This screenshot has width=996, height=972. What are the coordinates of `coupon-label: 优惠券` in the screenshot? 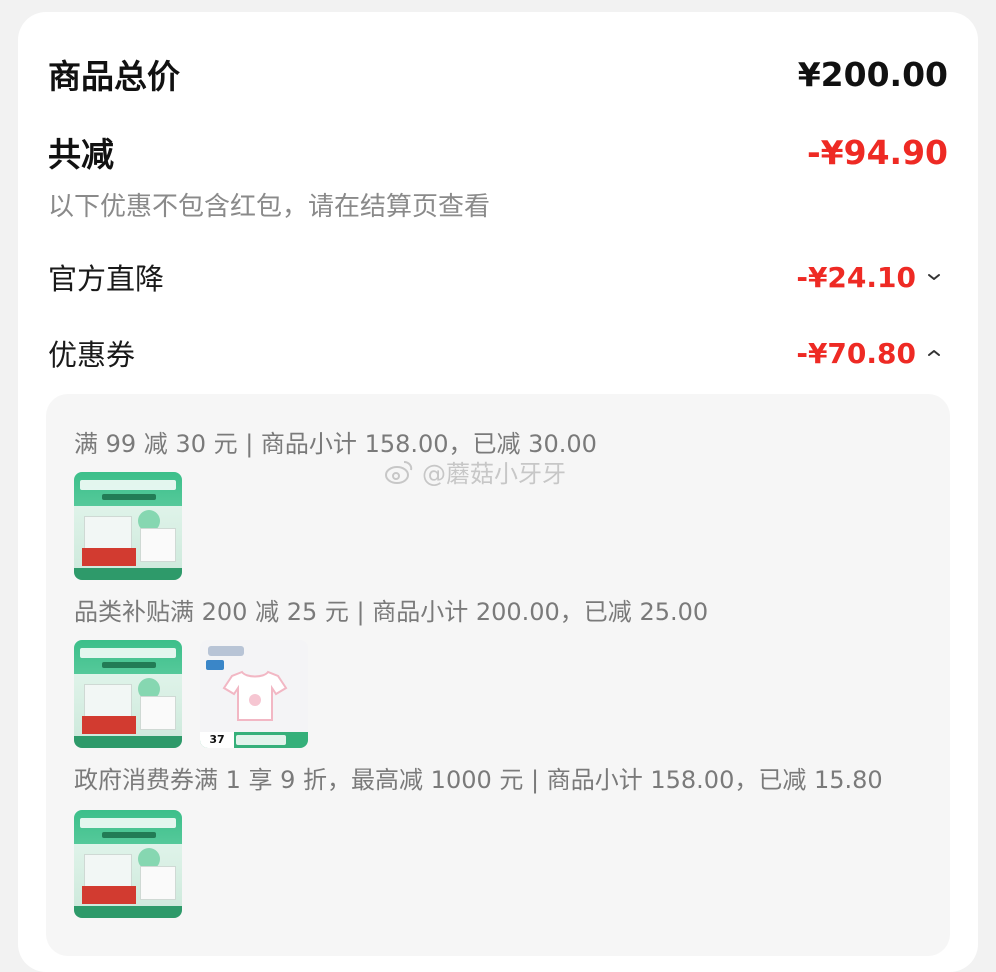 It's located at (92, 355).